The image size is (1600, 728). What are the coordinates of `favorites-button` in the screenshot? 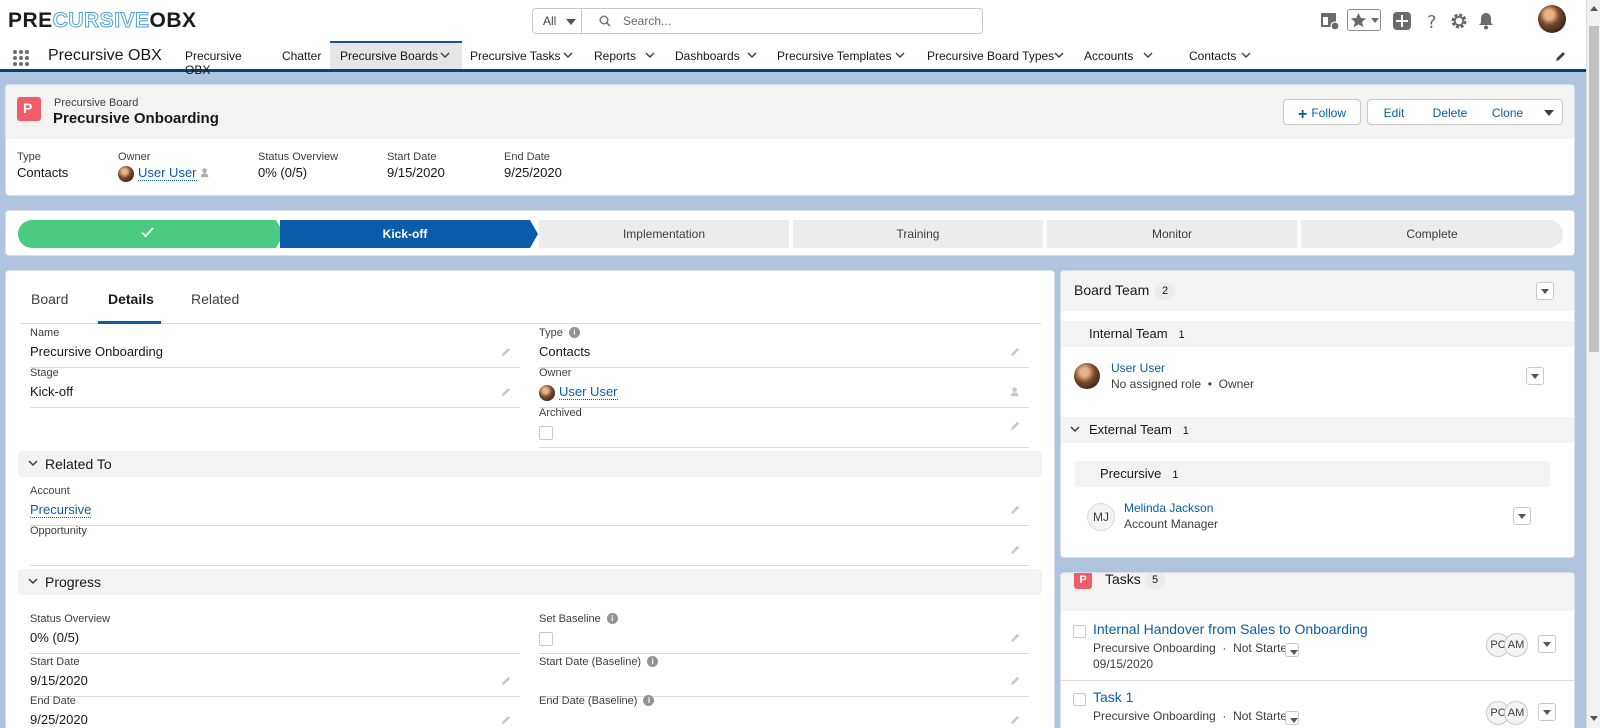 It's located at (1364, 20).